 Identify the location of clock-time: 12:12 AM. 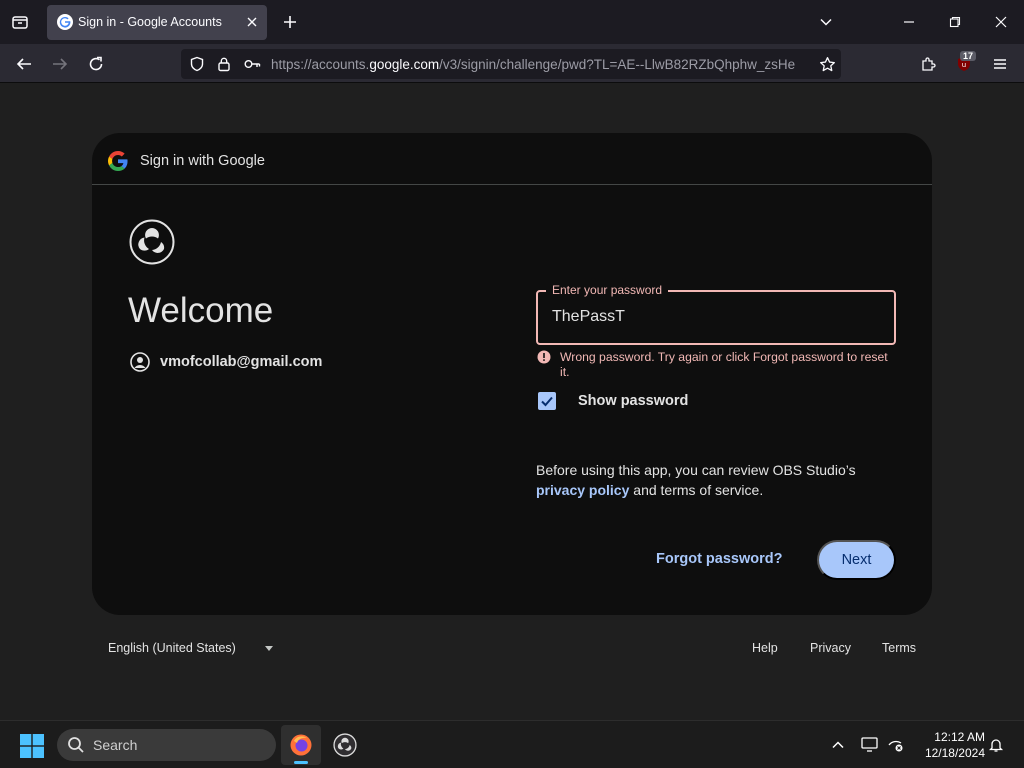
(959, 737).